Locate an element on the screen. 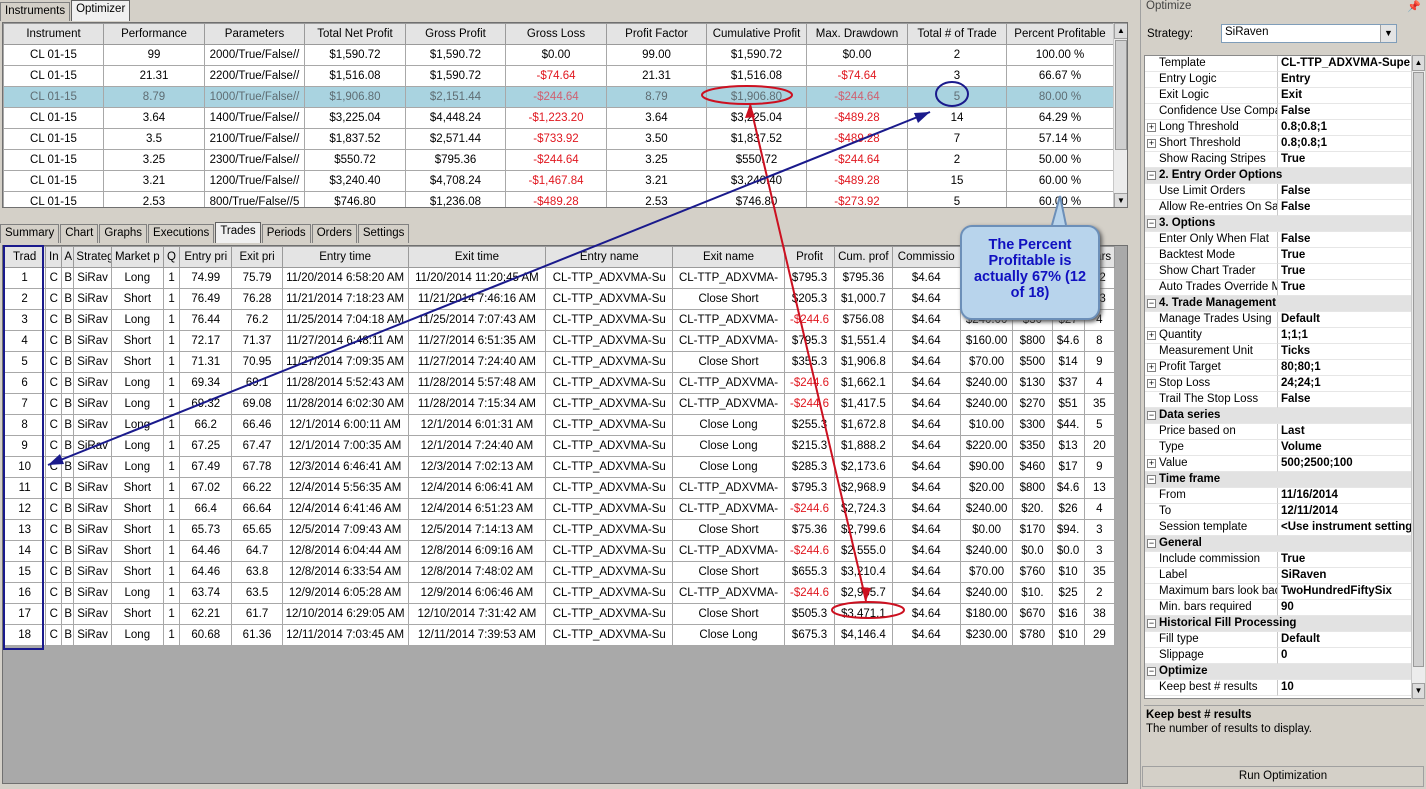 The image size is (1426, 789). column-header: Exit time is located at coordinates (477, 257).